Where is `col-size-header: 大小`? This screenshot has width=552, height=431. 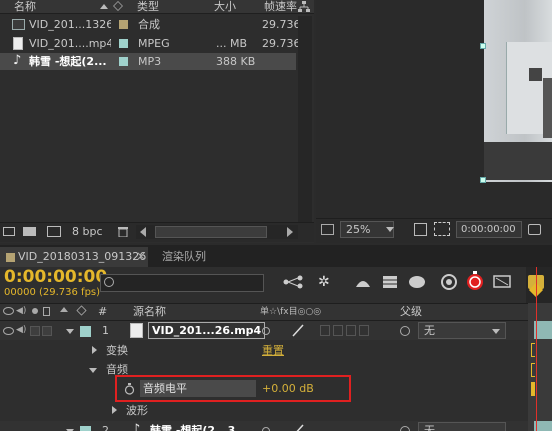
col-size-header: 大小 is located at coordinates (225, 6).